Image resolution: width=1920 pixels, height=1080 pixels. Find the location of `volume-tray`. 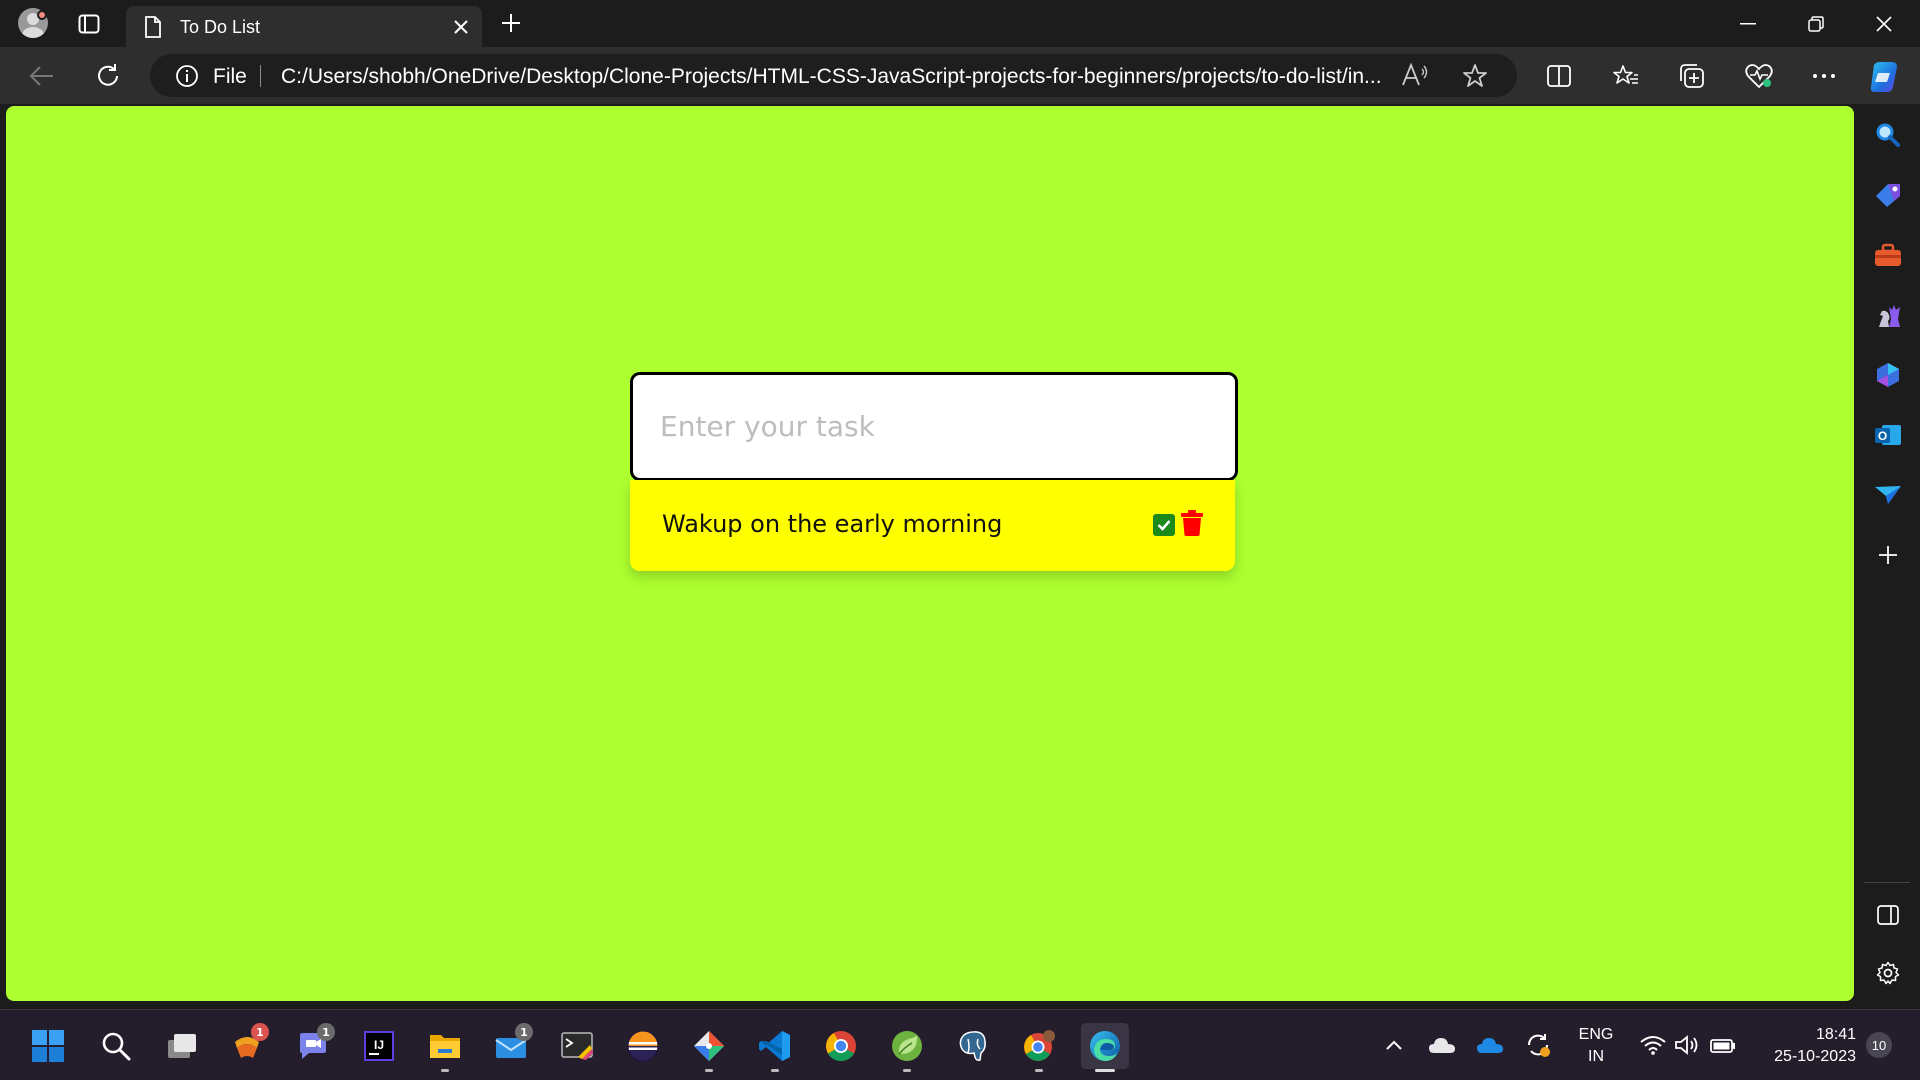

volume-tray is located at coordinates (1687, 1045).